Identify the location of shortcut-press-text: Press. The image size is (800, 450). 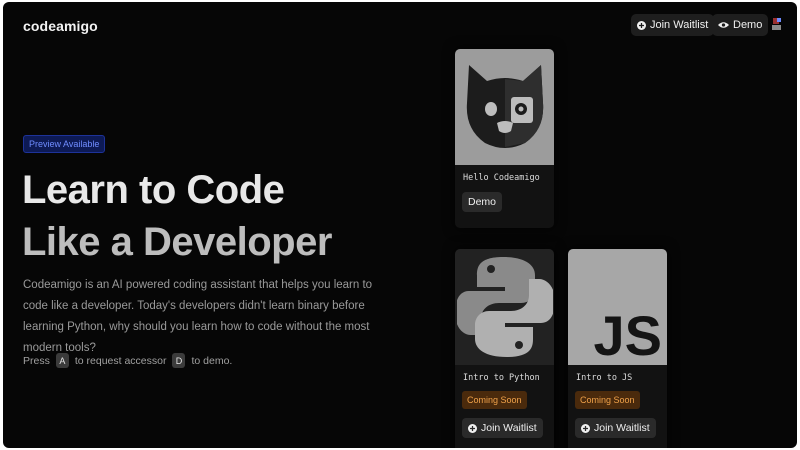
(36, 360).